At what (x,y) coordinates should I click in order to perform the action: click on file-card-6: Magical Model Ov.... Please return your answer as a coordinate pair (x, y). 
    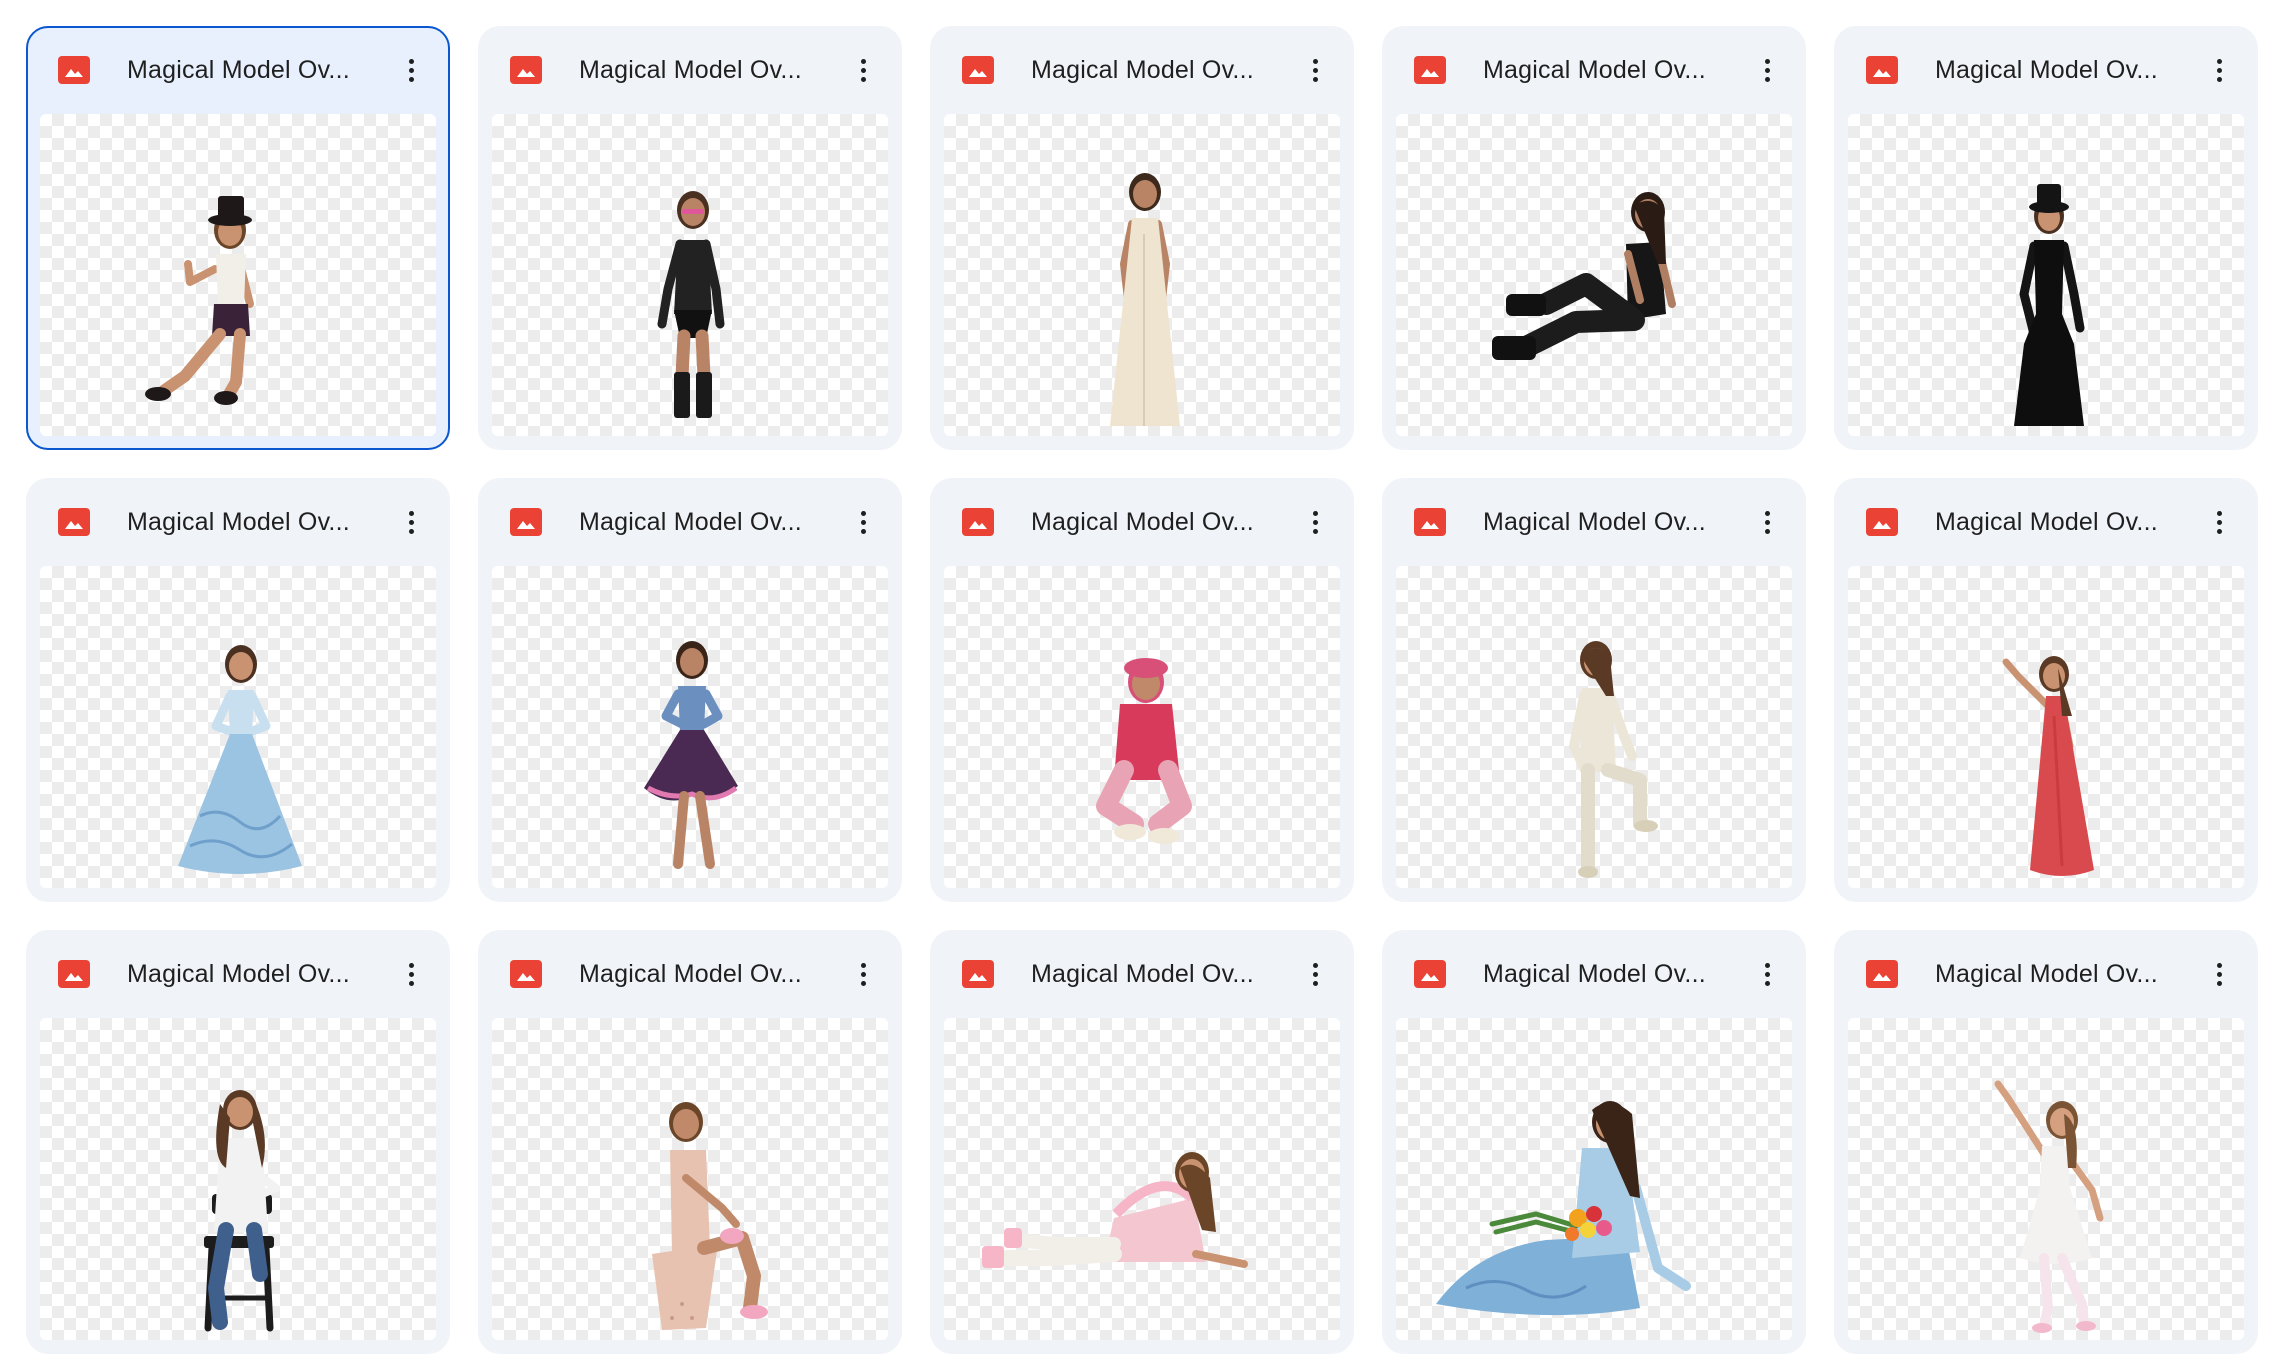
    Looking at the image, I should click on (238, 690).